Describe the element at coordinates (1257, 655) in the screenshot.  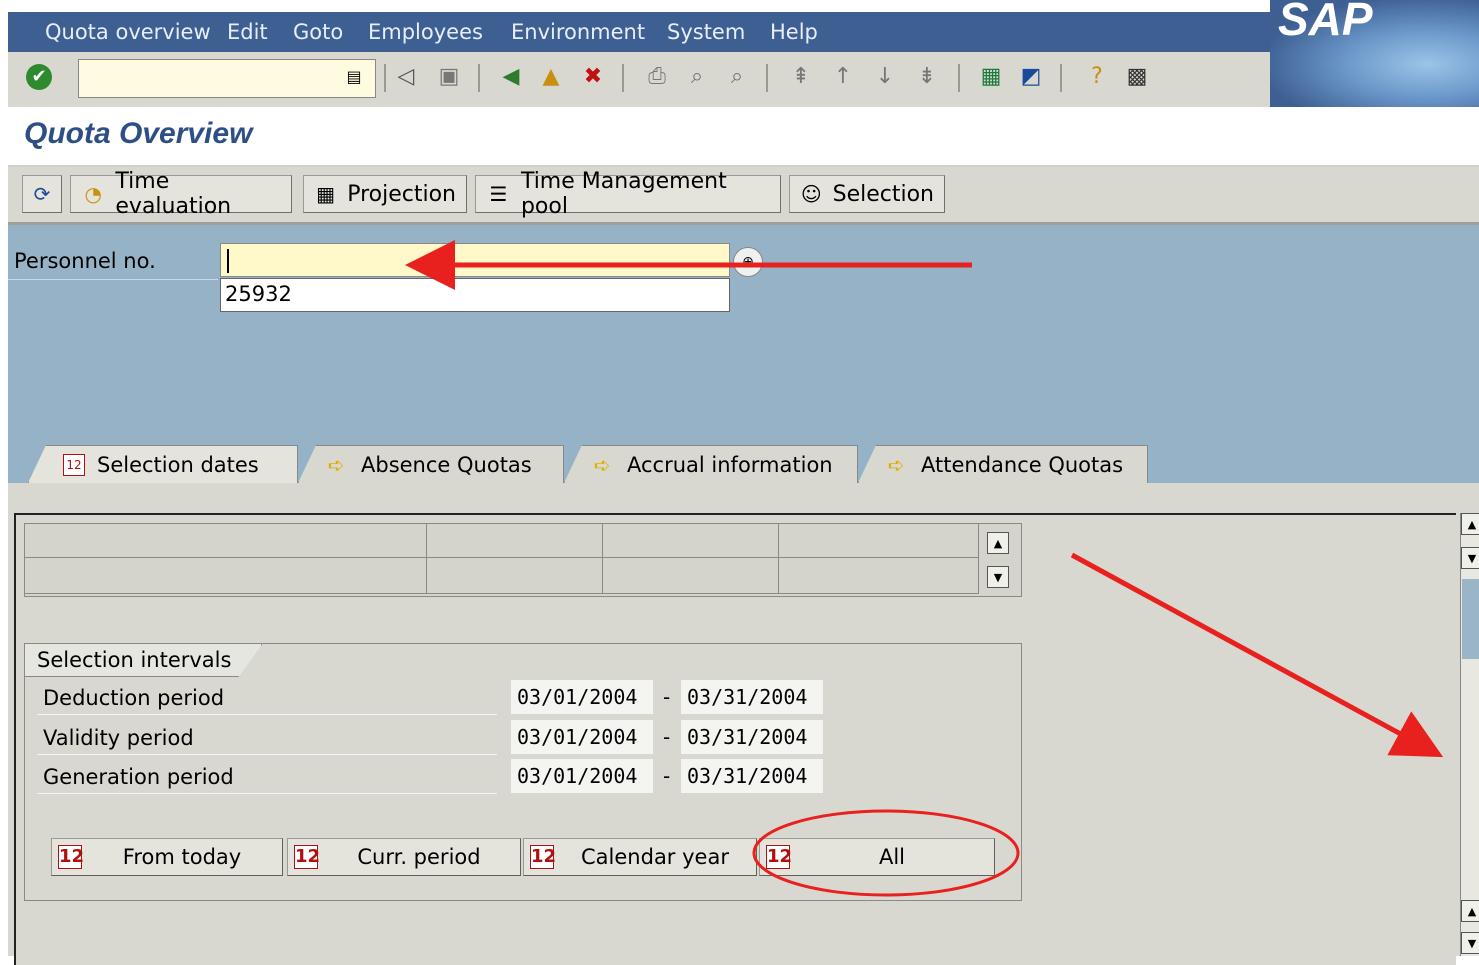
I see `annotation-arrow-scrollbar` at that location.